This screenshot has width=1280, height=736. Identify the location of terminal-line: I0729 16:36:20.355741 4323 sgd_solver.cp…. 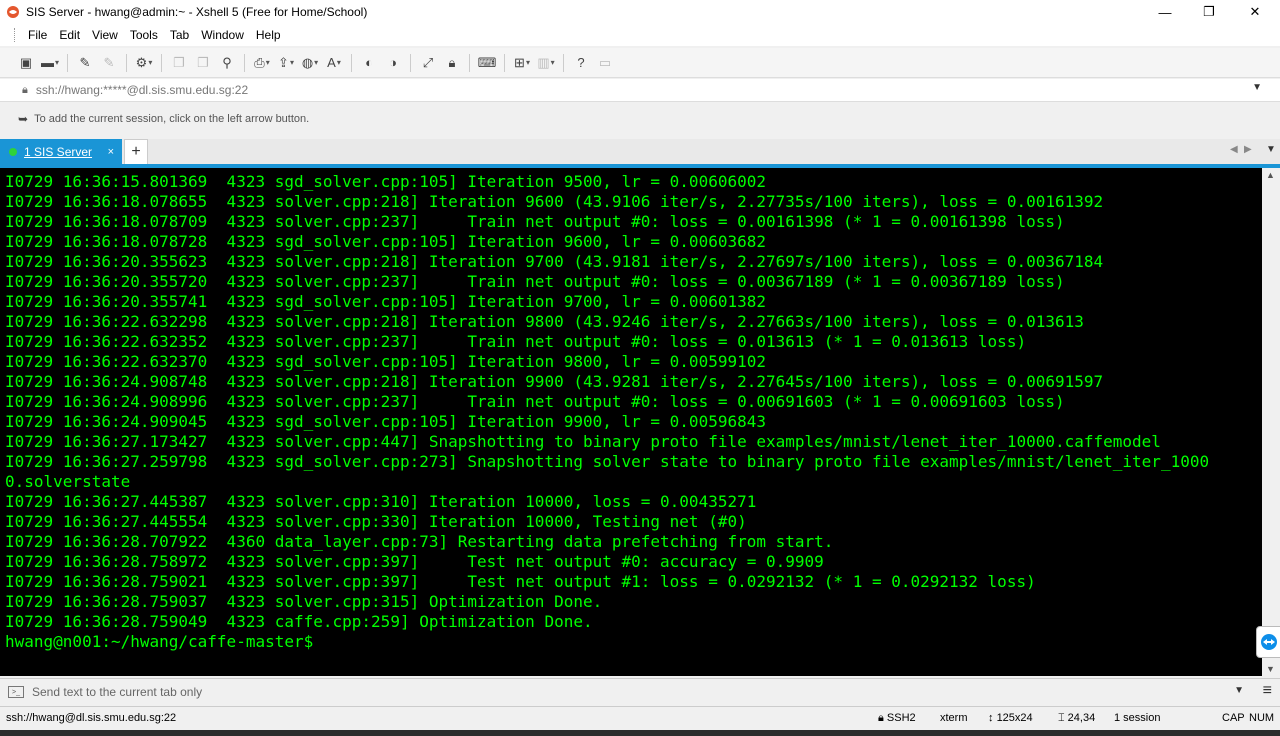
(385, 301).